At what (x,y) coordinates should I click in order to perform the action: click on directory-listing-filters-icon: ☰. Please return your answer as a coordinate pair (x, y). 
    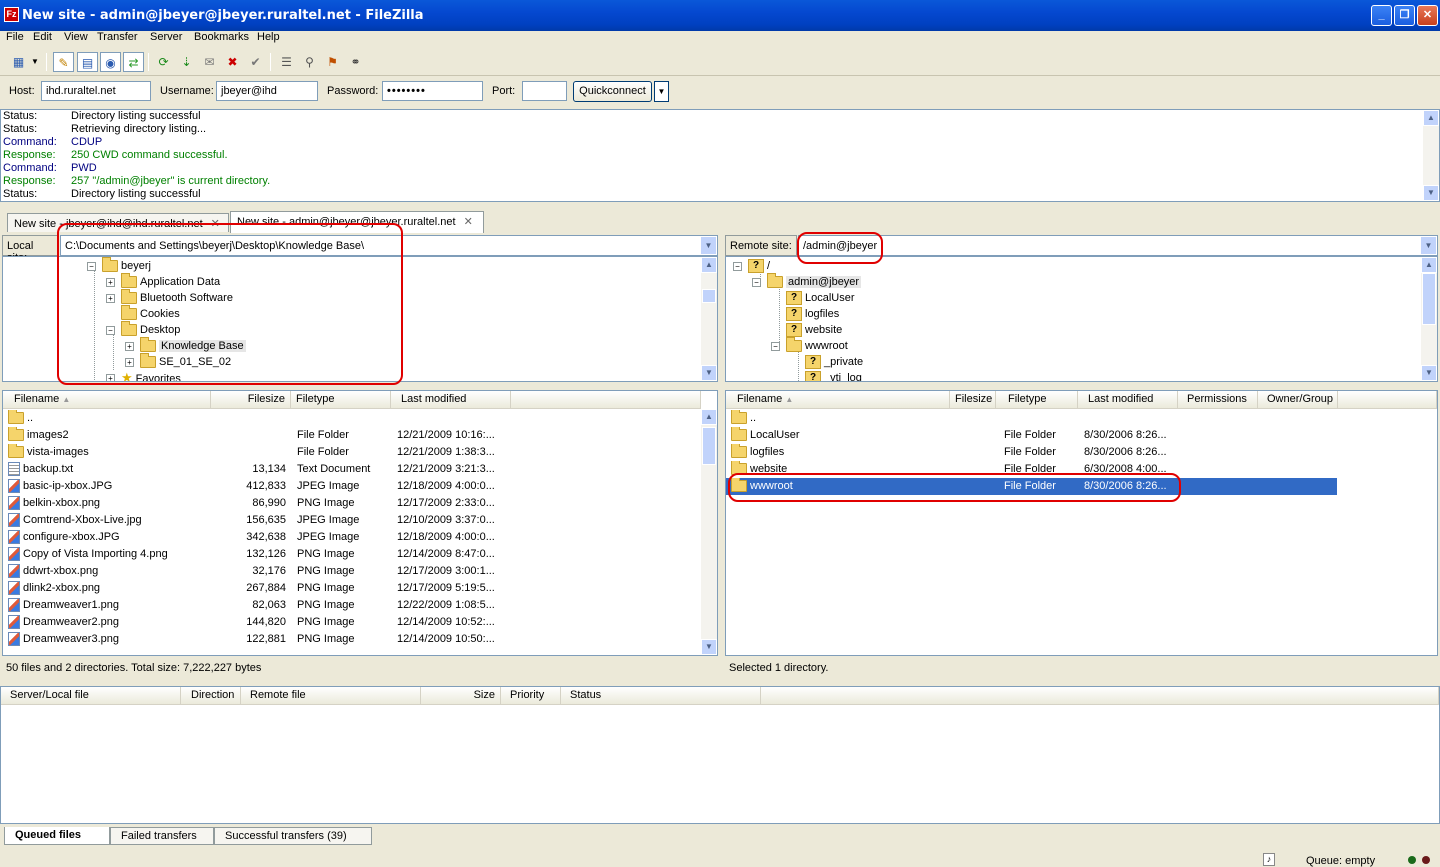
    Looking at the image, I should click on (286, 62).